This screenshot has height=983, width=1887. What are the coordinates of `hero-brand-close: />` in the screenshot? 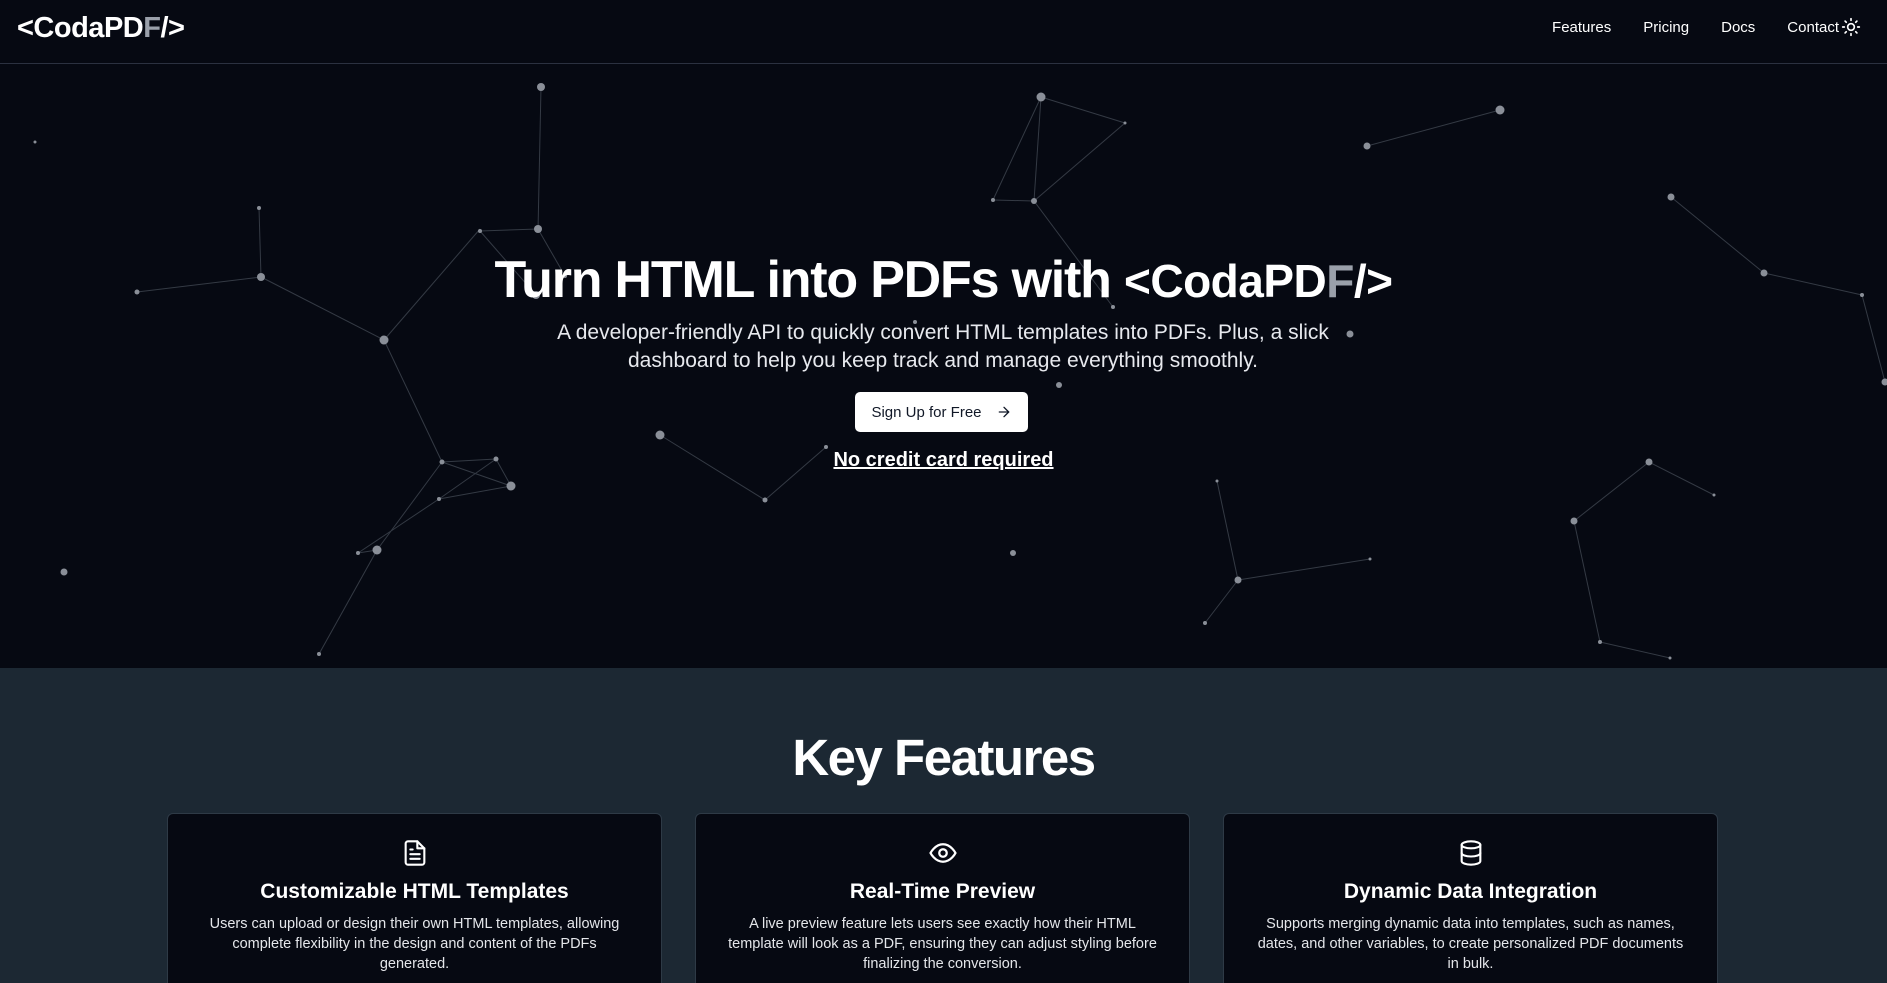 It's located at (1373, 281).